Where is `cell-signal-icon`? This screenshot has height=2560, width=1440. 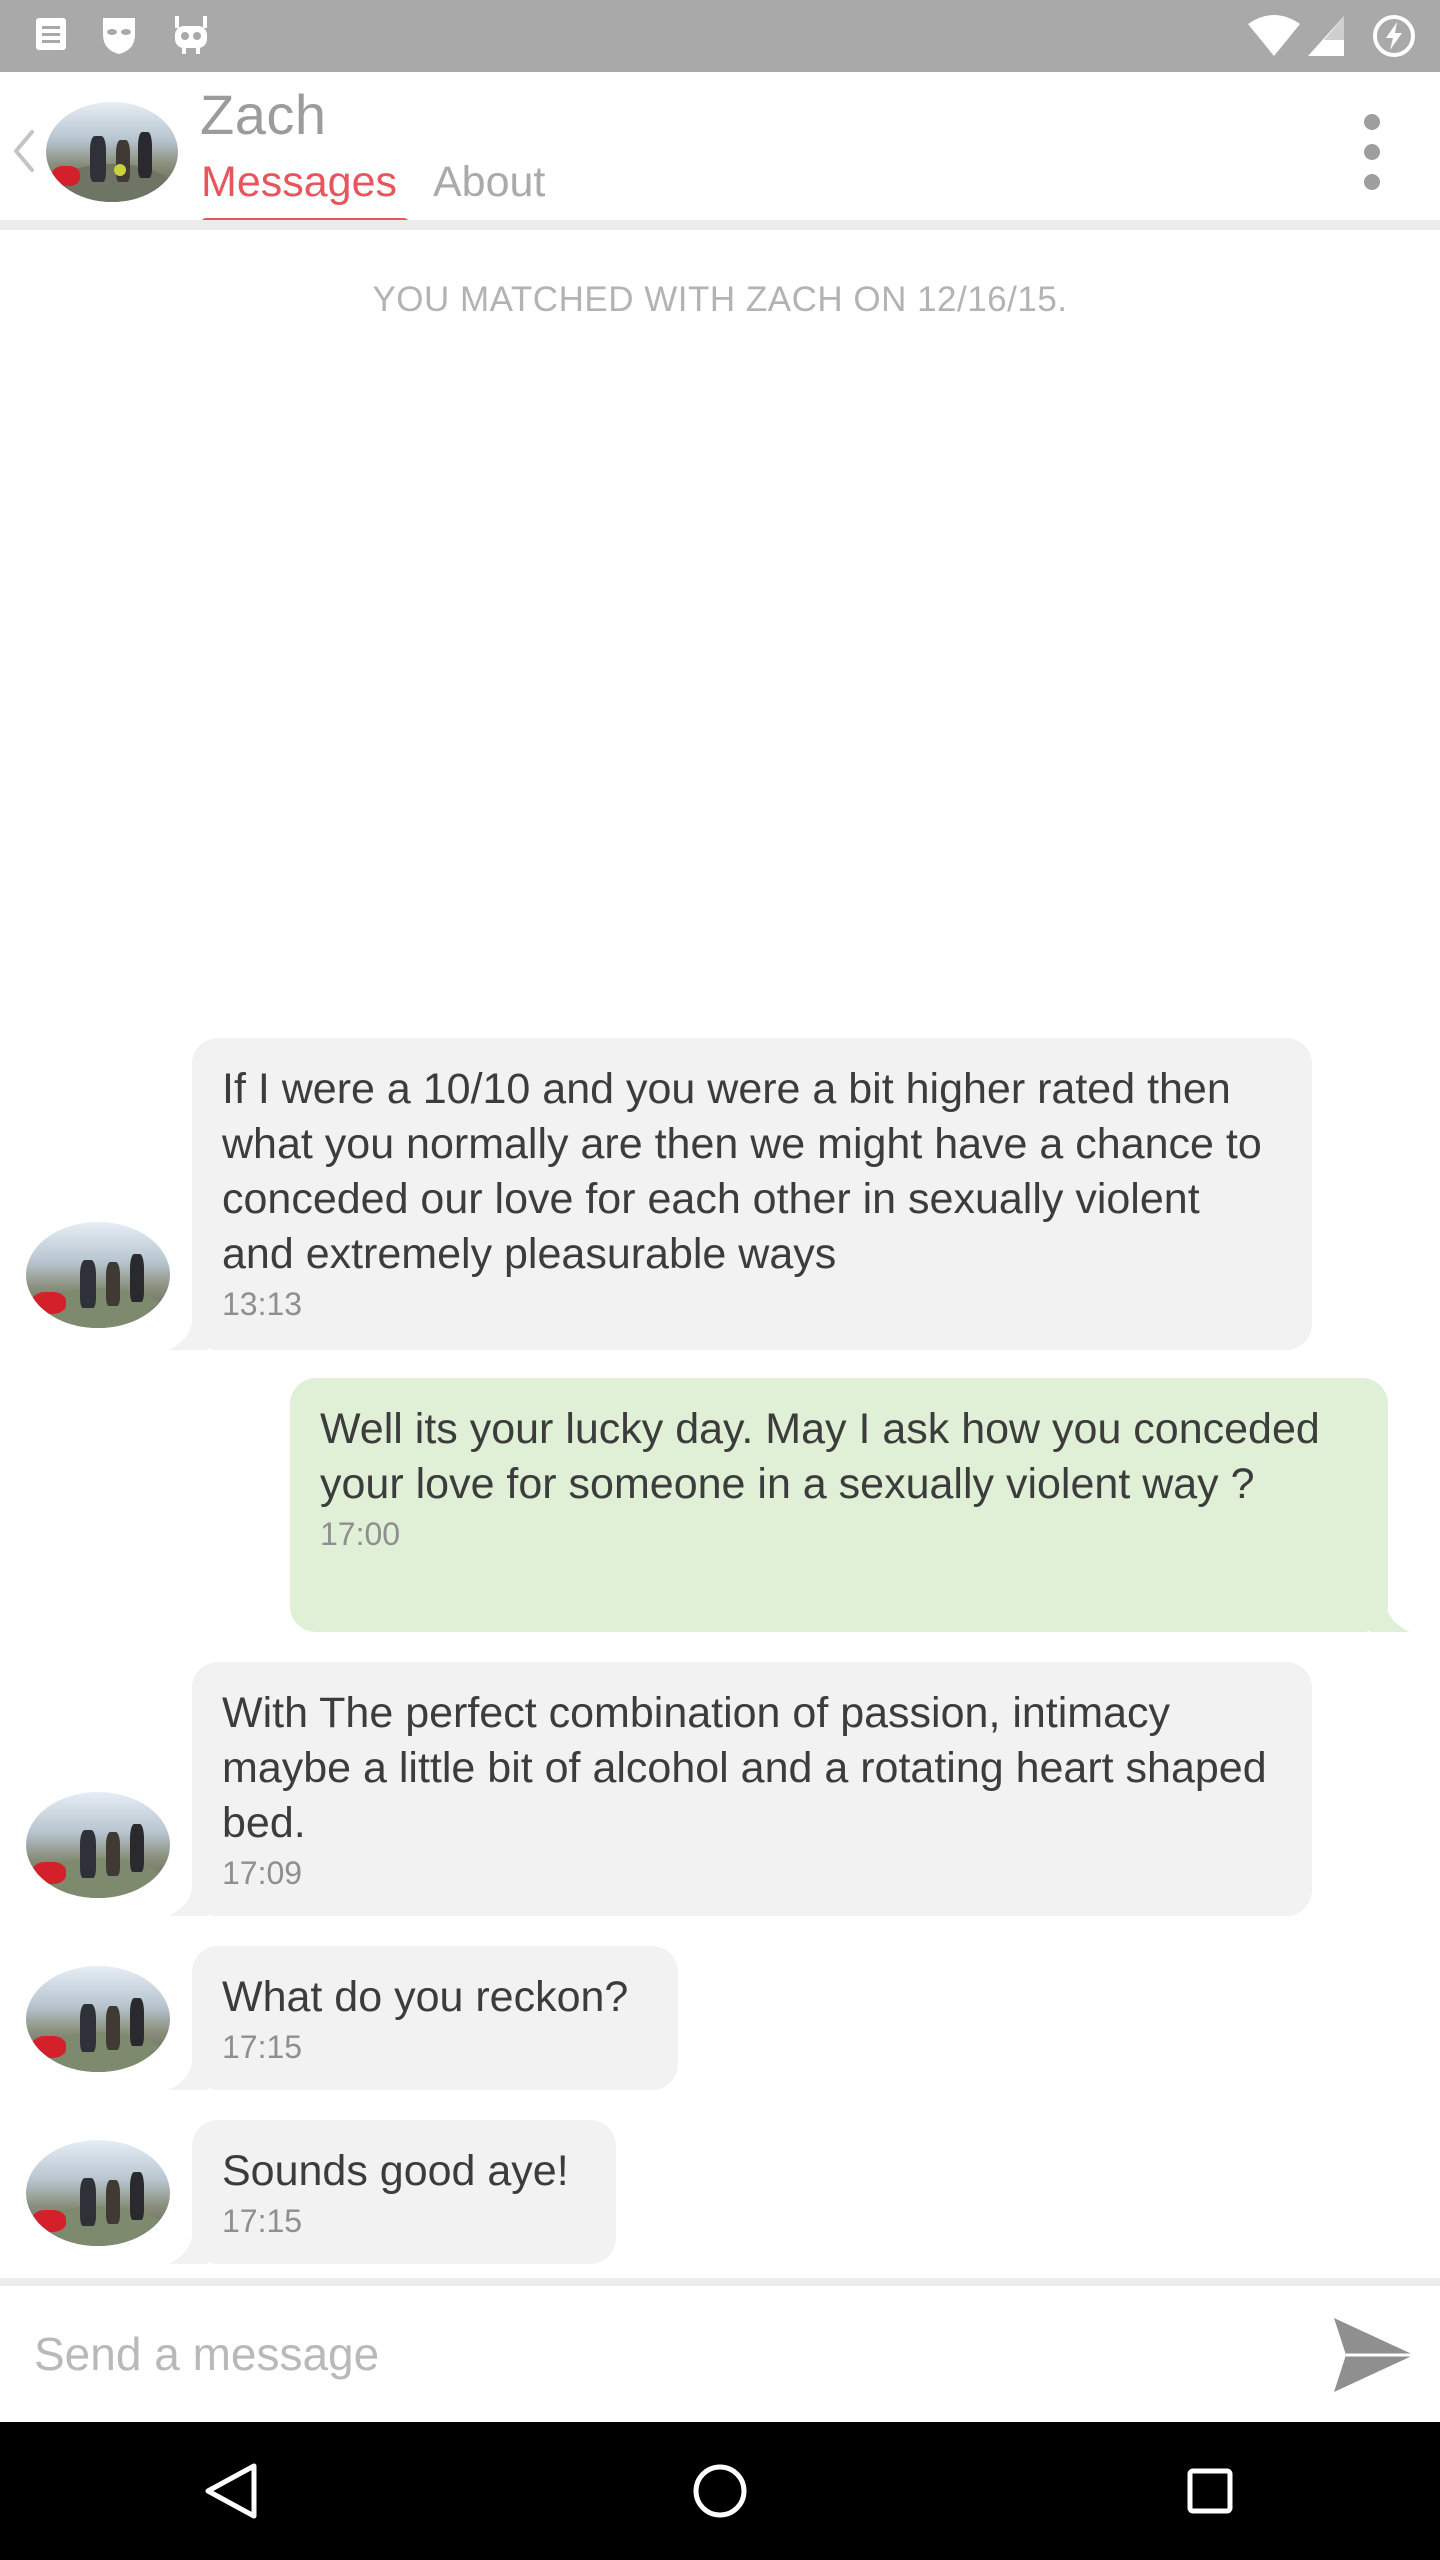
cell-signal-icon is located at coordinates (1326, 36).